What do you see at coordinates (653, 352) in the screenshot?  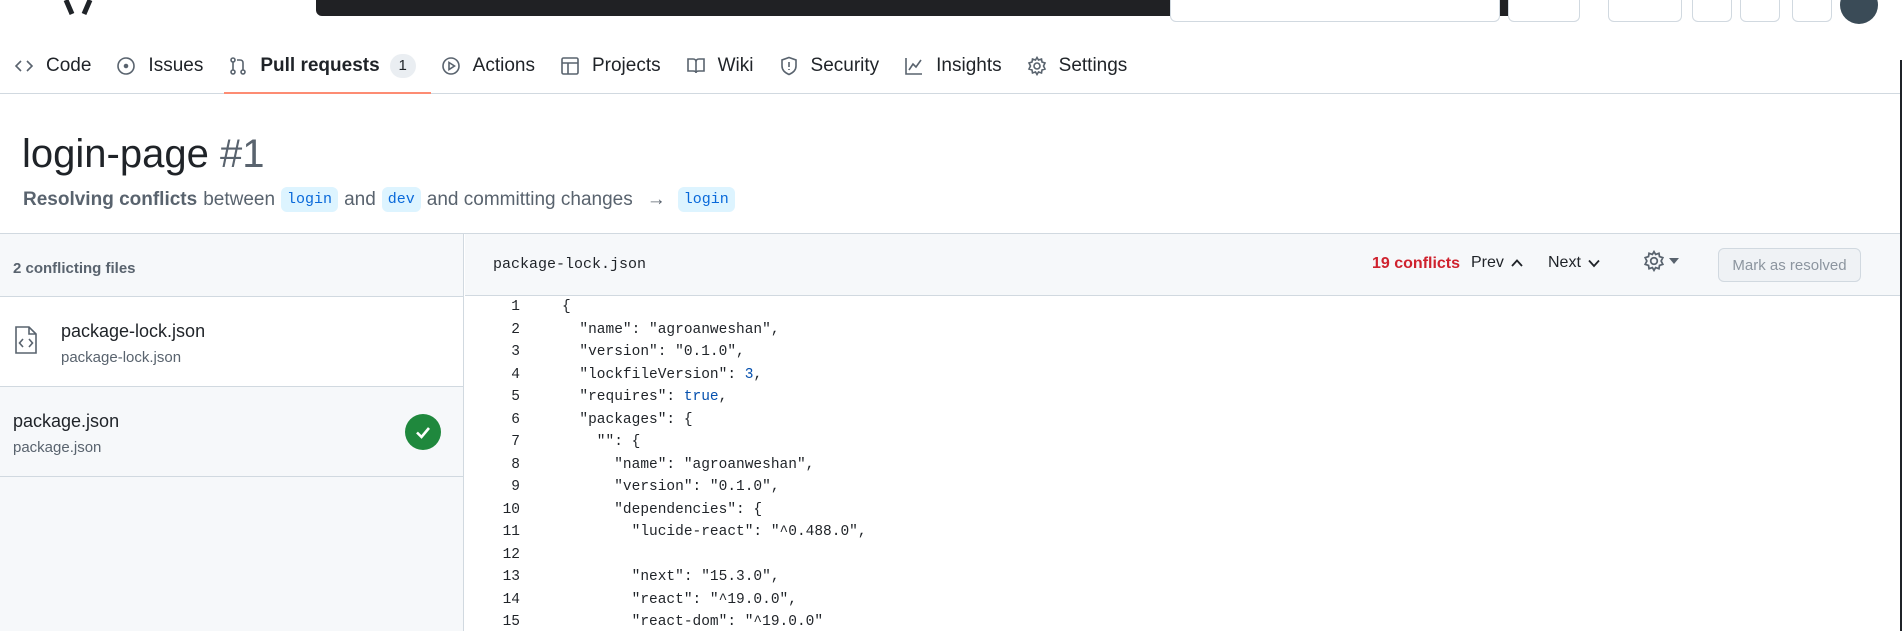 I see `line-text: "version": "0.1.0",` at bounding box center [653, 352].